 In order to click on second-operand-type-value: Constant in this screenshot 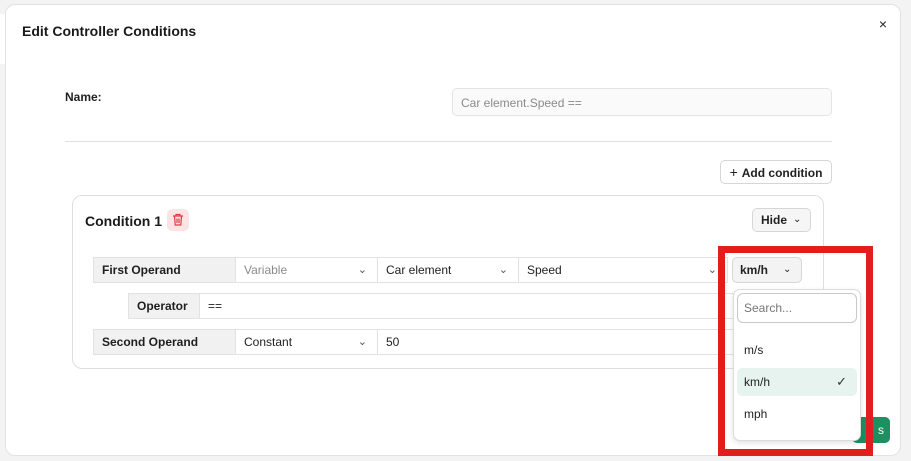, I will do `click(268, 342)`.